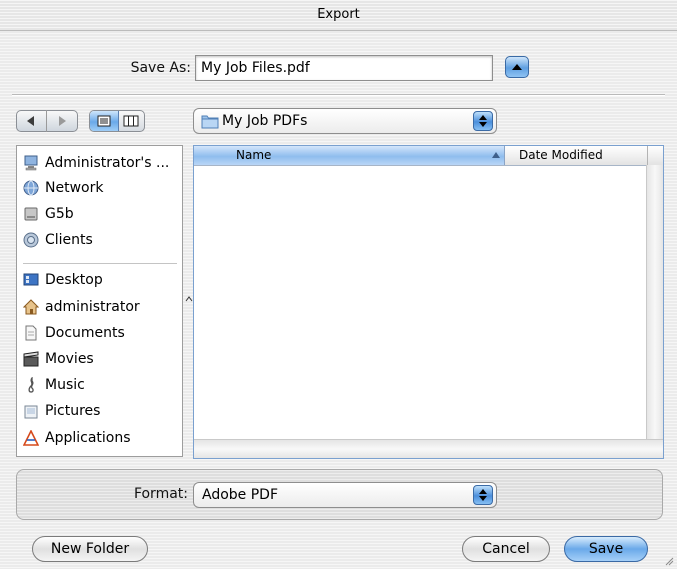 The width and height of the screenshot is (677, 569). I want to click on sidebar-item-music: Music, so click(102, 385).